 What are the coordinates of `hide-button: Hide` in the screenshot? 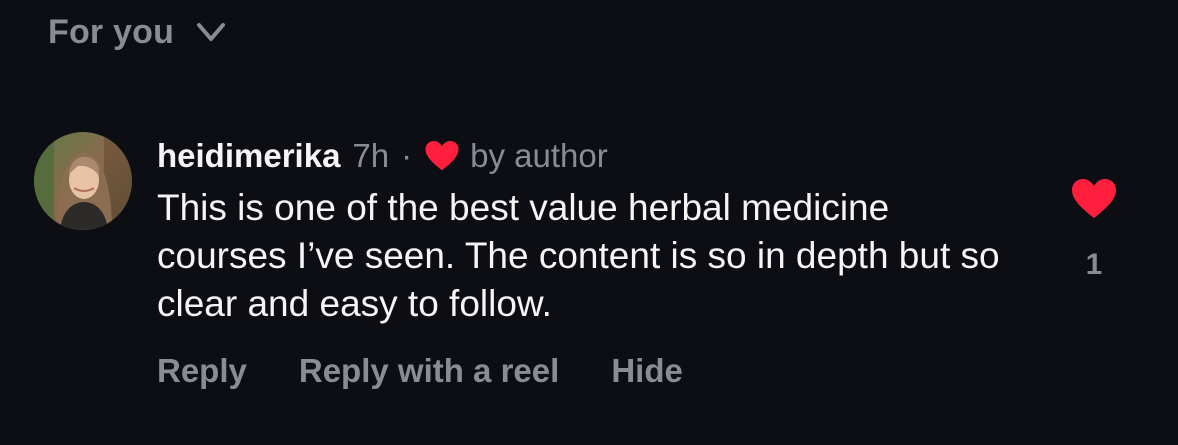 It's located at (647, 371).